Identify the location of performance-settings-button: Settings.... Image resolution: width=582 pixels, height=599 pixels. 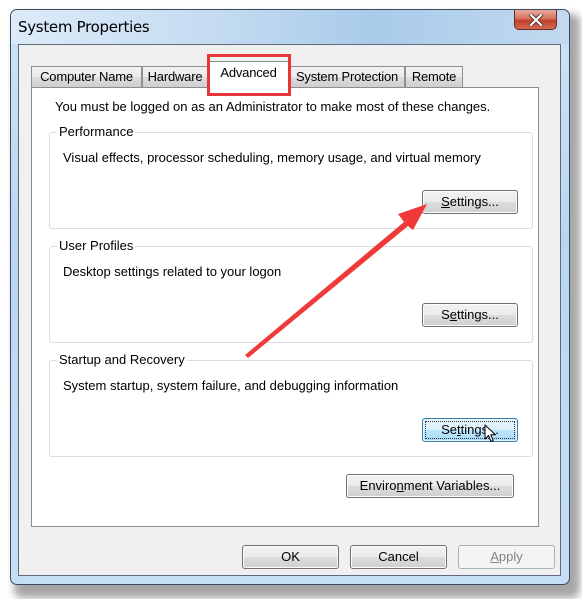
(470, 202).